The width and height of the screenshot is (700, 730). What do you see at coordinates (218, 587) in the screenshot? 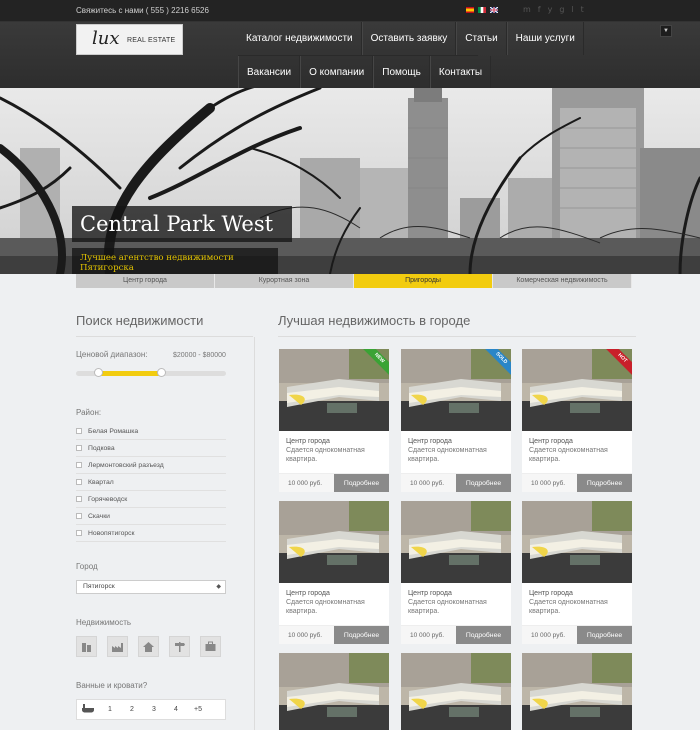
I see `chevron-updown-icon: ◆` at bounding box center [218, 587].